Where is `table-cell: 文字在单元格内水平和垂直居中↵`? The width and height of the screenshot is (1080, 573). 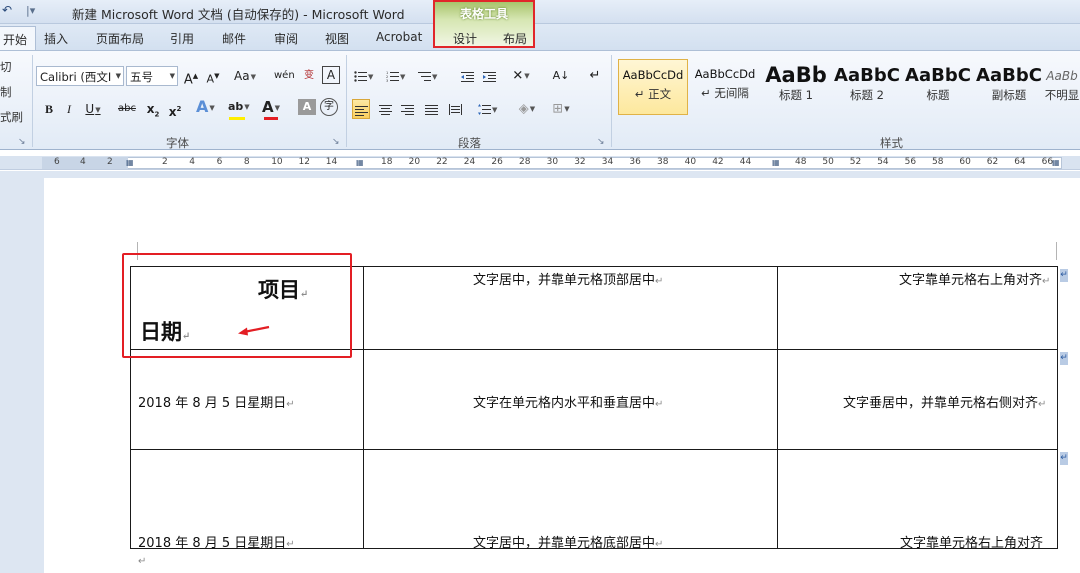
table-cell: 文字在单元格内水平和垂直居中↵ is located at coordinates (568, 401).